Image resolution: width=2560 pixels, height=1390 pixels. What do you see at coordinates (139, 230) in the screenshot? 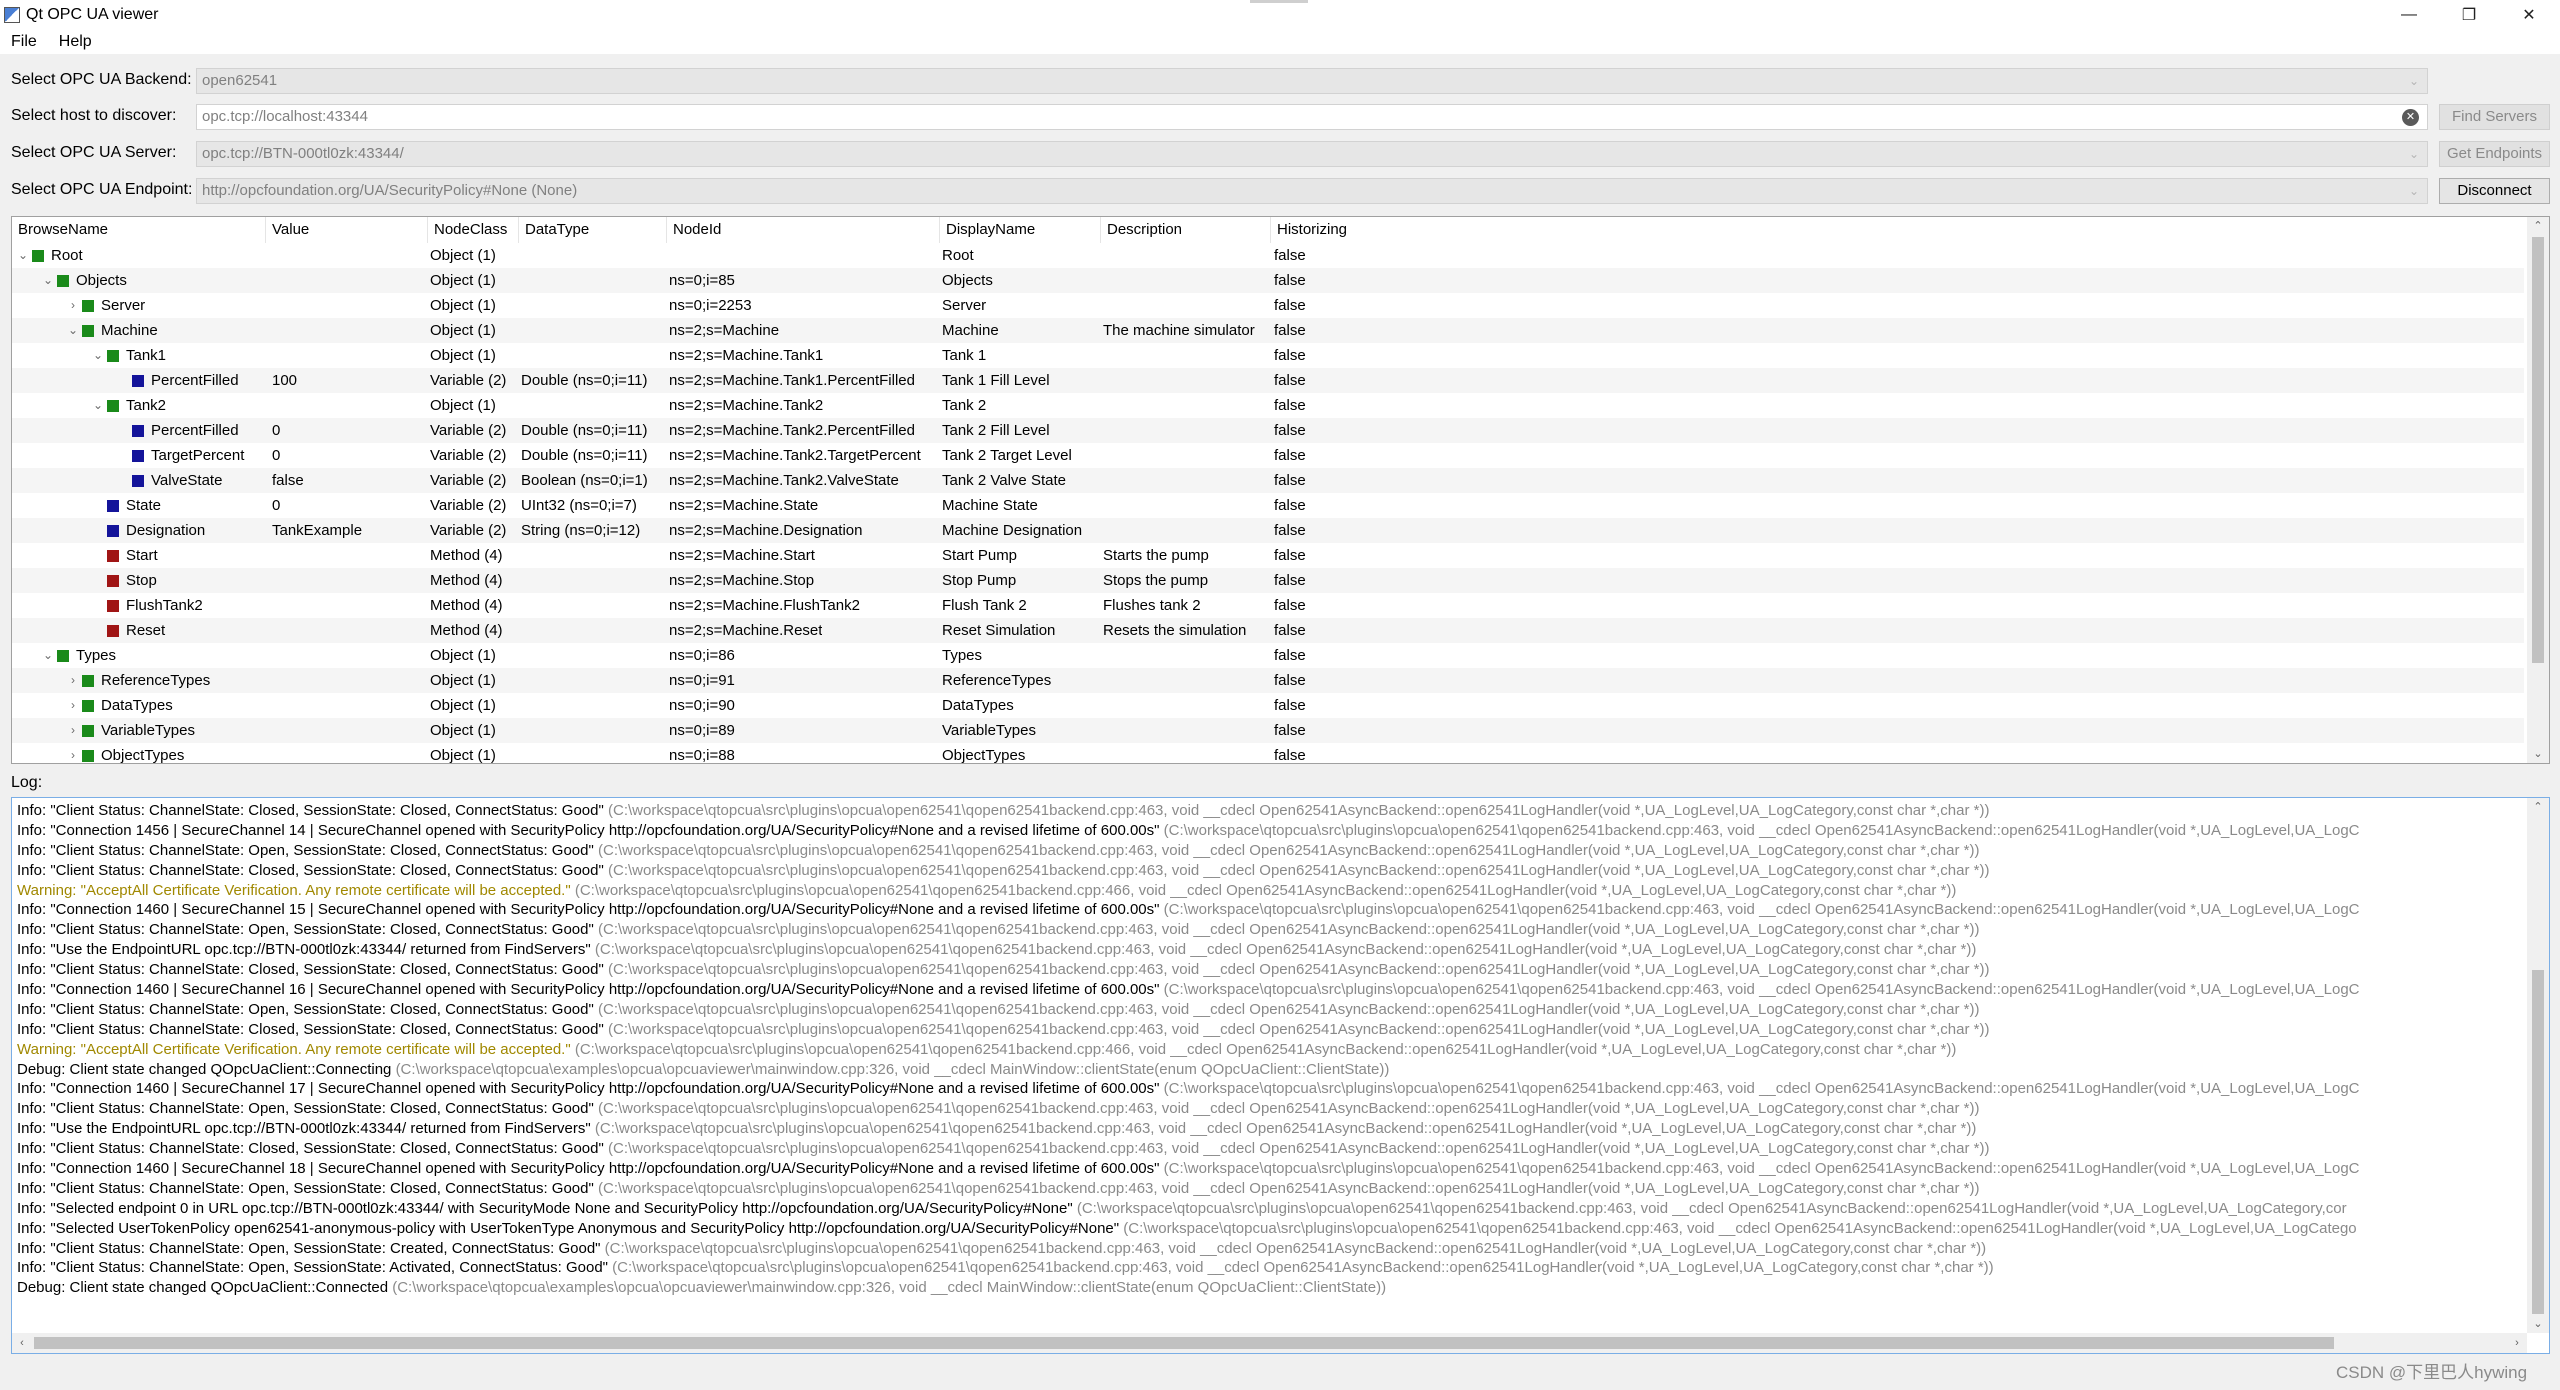
I see `column-header-browsename: BrowseName` at bounding box center [139, 230].